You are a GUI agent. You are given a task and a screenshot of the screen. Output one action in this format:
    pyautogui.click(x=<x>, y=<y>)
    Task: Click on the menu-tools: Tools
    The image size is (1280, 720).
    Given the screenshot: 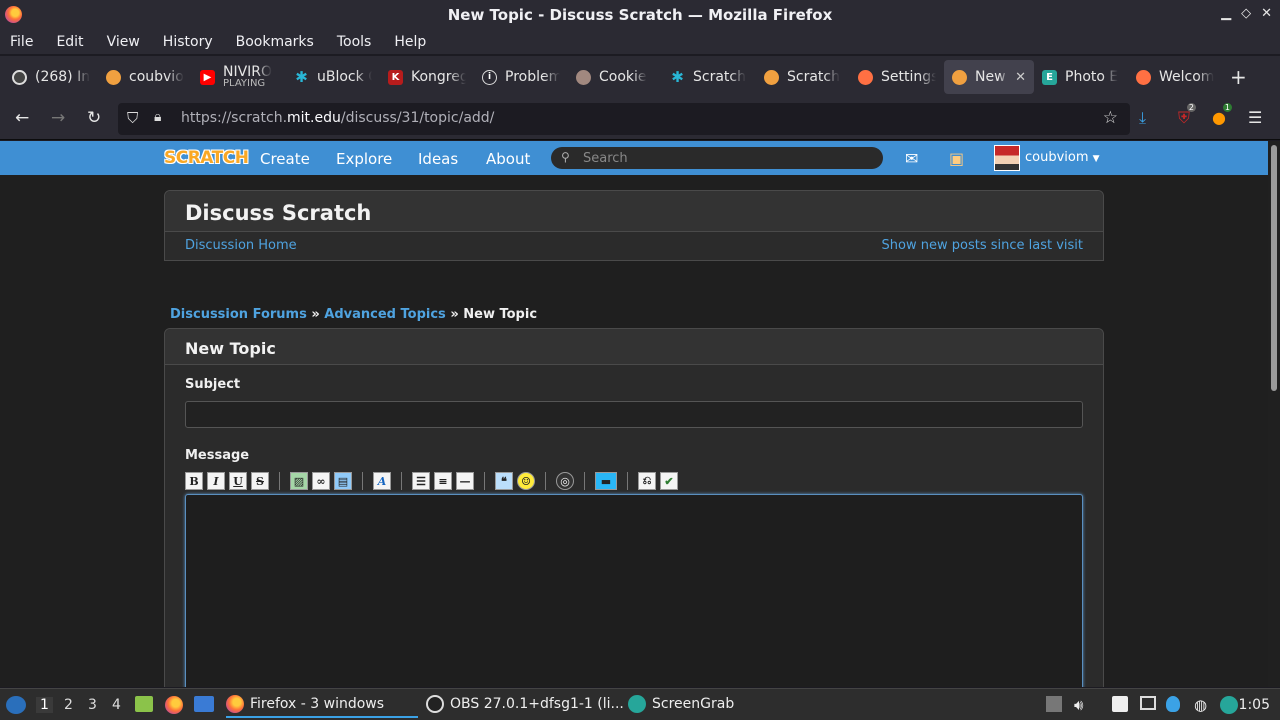 What is the action you would take?
    pyautogui.click(x=354, y=42)
    